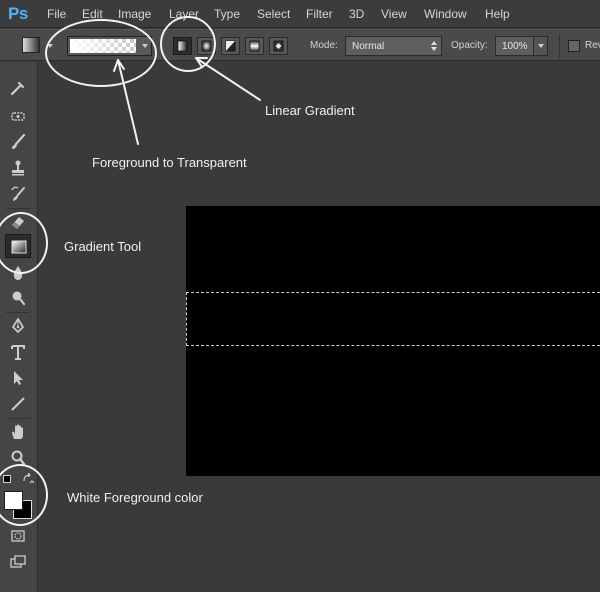 The height and width of the screenshot is (592, 600). What do you see at coordinates (135, 497) in the screenshot?
I see `white-foreground-annotation: White Foreground color` at bounding box center [135, 497].